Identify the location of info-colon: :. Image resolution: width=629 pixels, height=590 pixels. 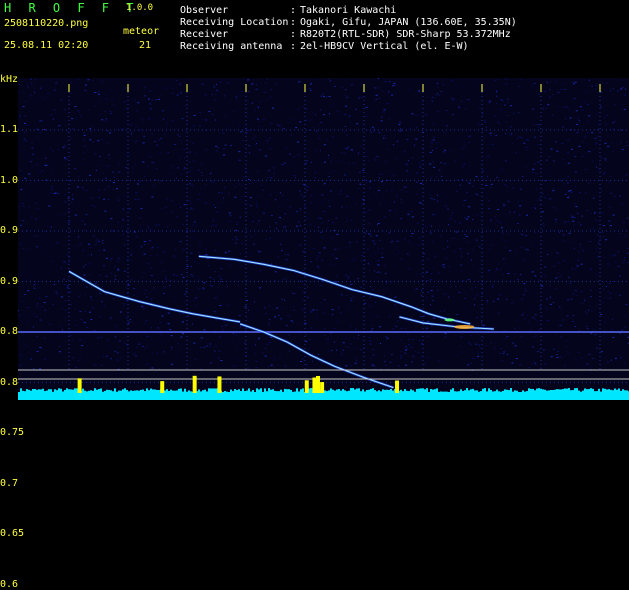
(293, 47).